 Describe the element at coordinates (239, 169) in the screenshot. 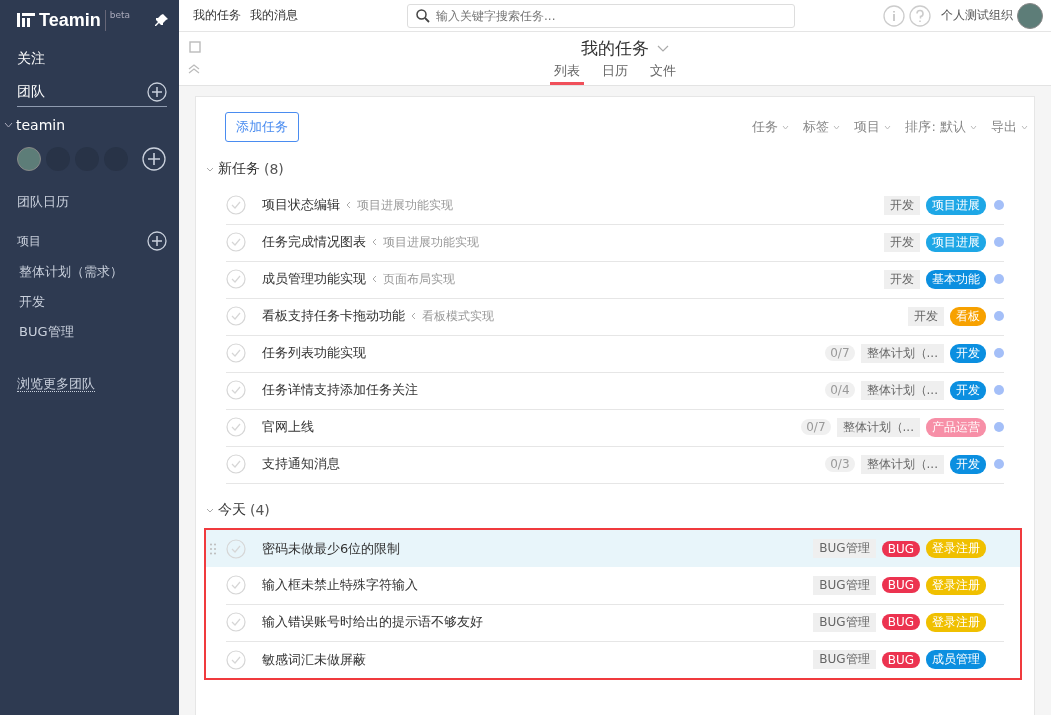

I see `group-title: 新任务` at that location.